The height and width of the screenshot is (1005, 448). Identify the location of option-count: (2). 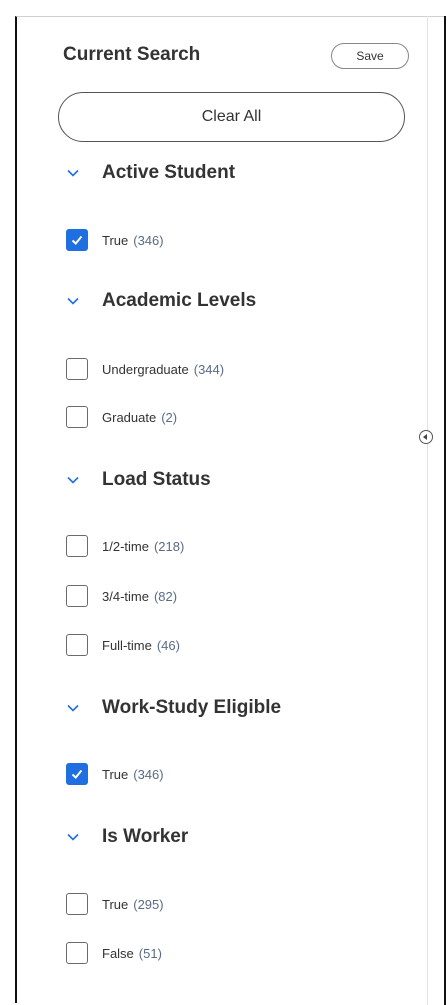
(169, 417).